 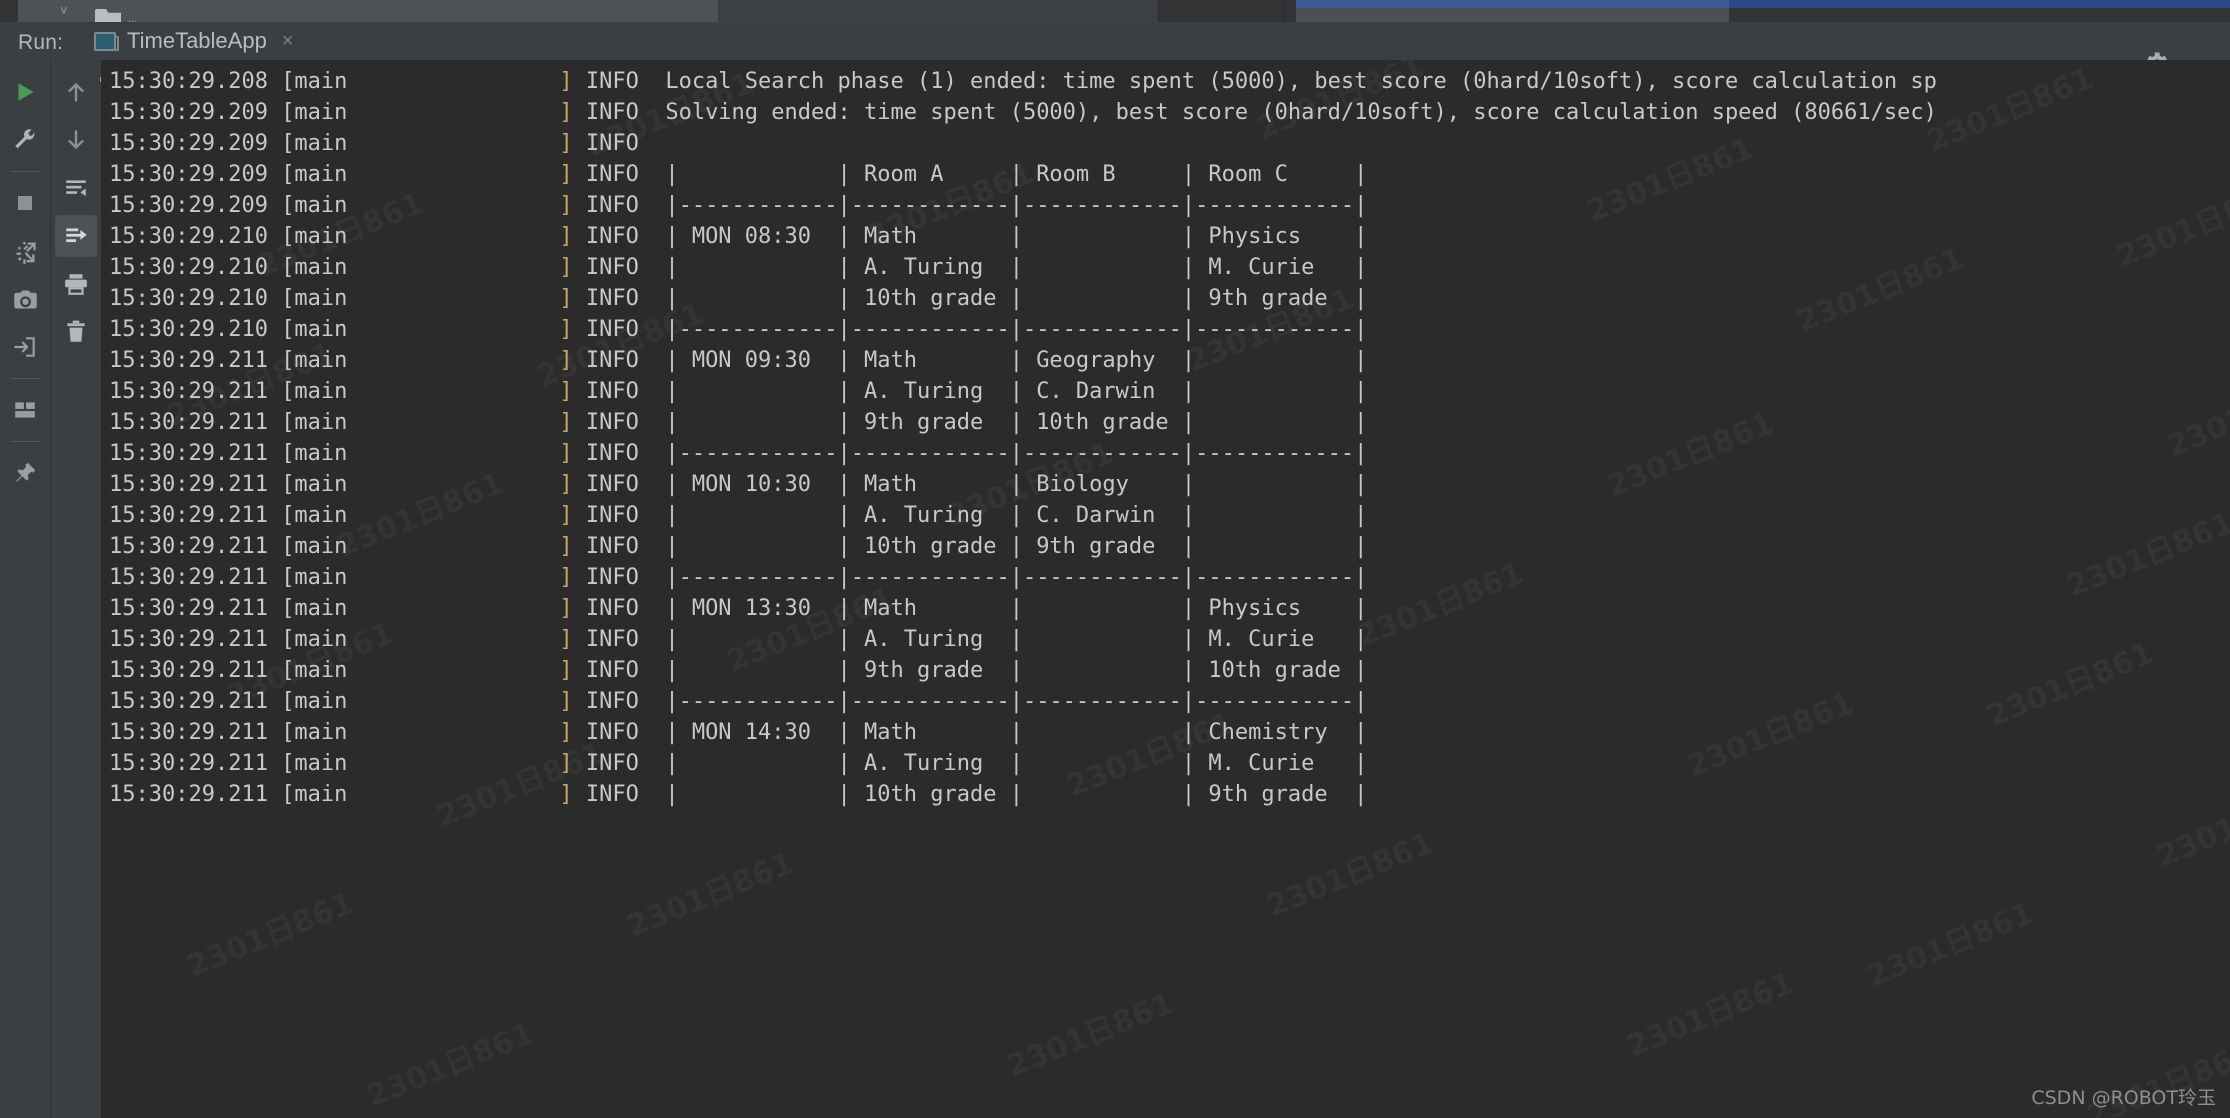 I want to click on log-message: | MON 09:30 | Math | Geography | |, so click(x=1016, y=360).